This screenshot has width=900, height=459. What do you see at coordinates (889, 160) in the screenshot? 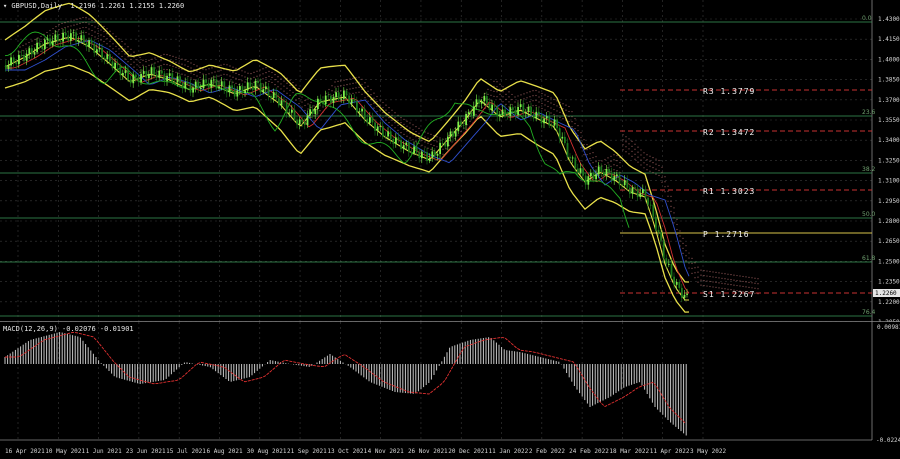
I see `price-axis-label: 1.3250` at bounding box center [889, 160].